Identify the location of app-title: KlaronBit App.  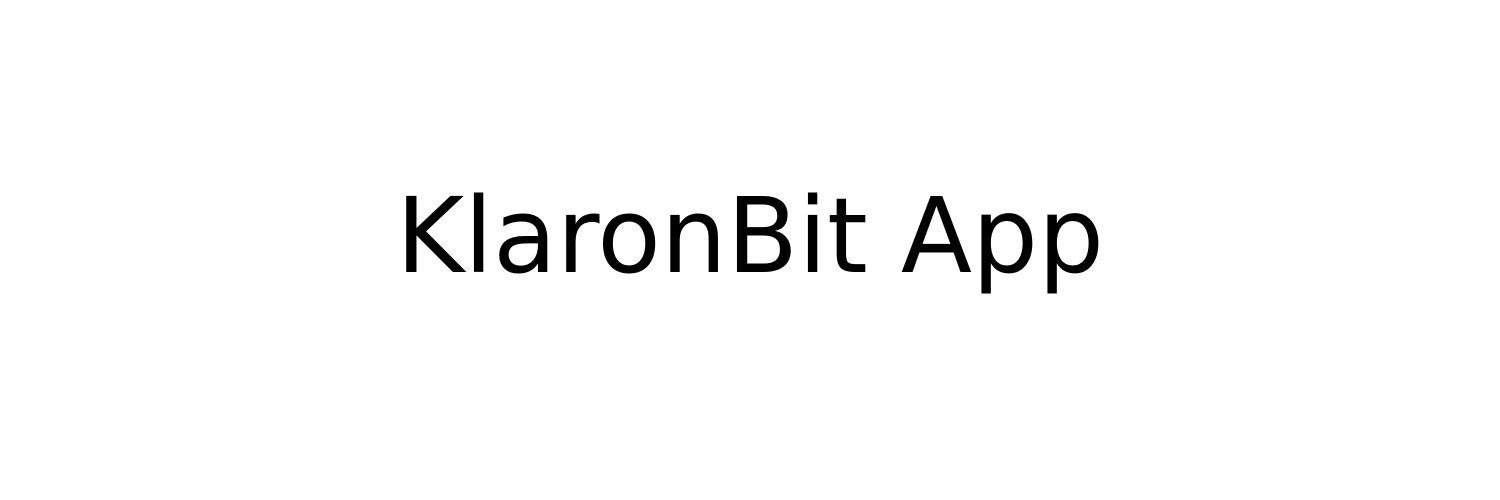
(750, 236).